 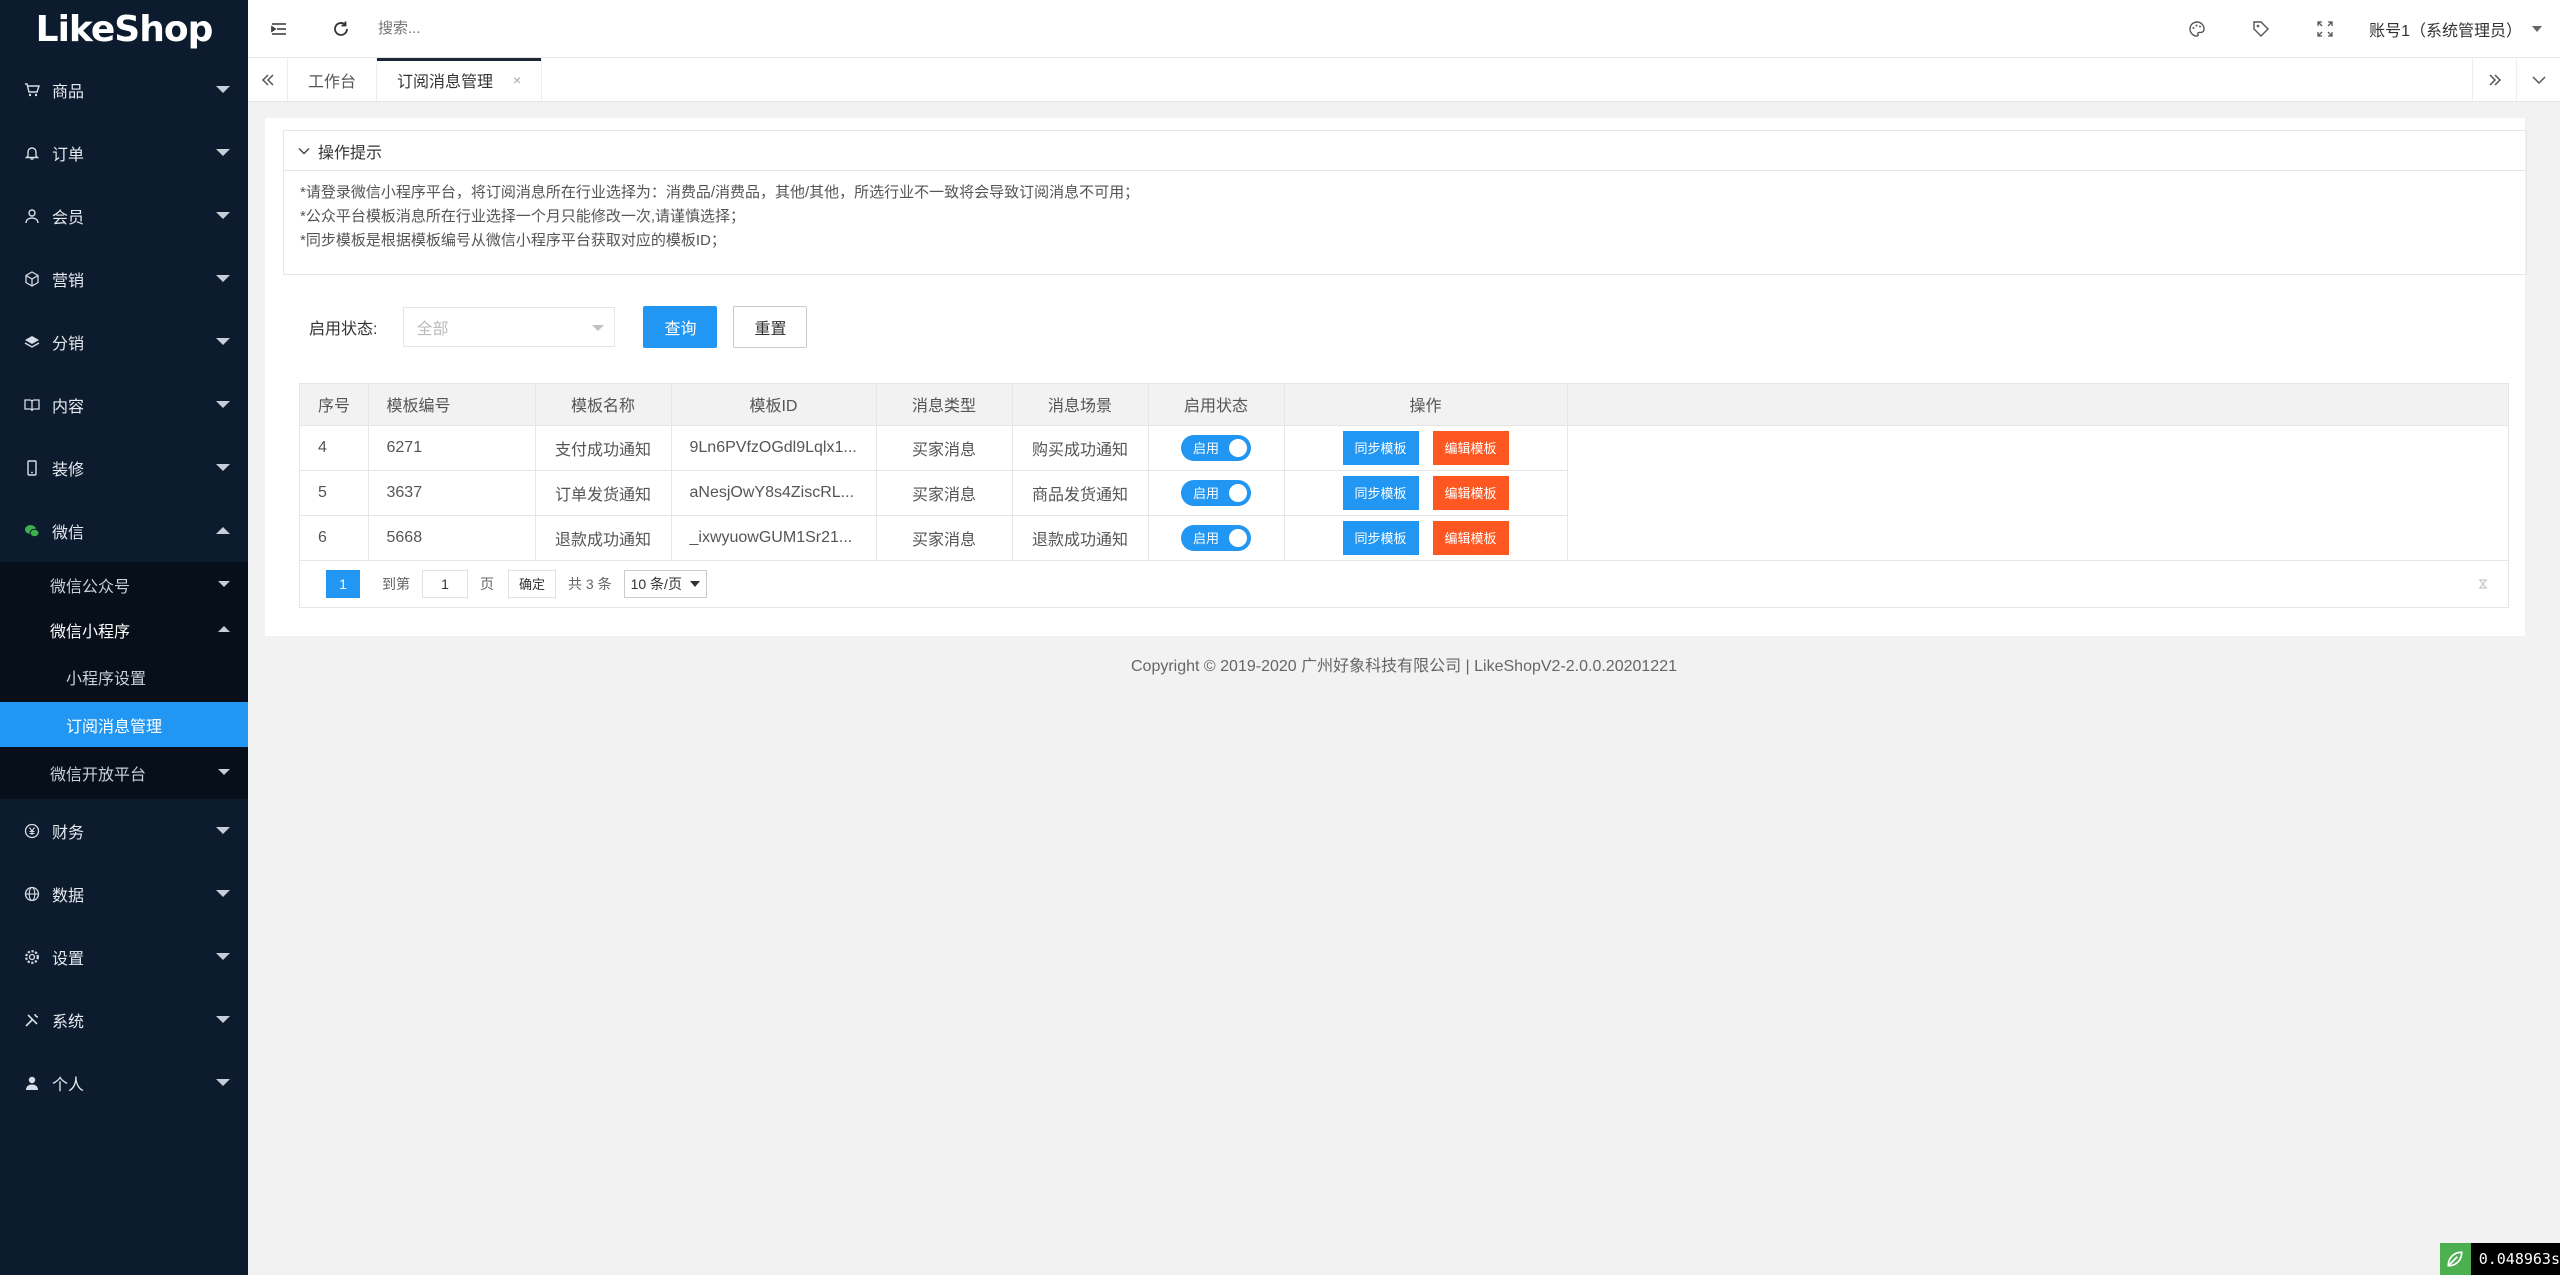 What do you see at coordinates (452, 493) in the screenshot?
I see `cell-code: 3637` at bounding box center [452, 493].